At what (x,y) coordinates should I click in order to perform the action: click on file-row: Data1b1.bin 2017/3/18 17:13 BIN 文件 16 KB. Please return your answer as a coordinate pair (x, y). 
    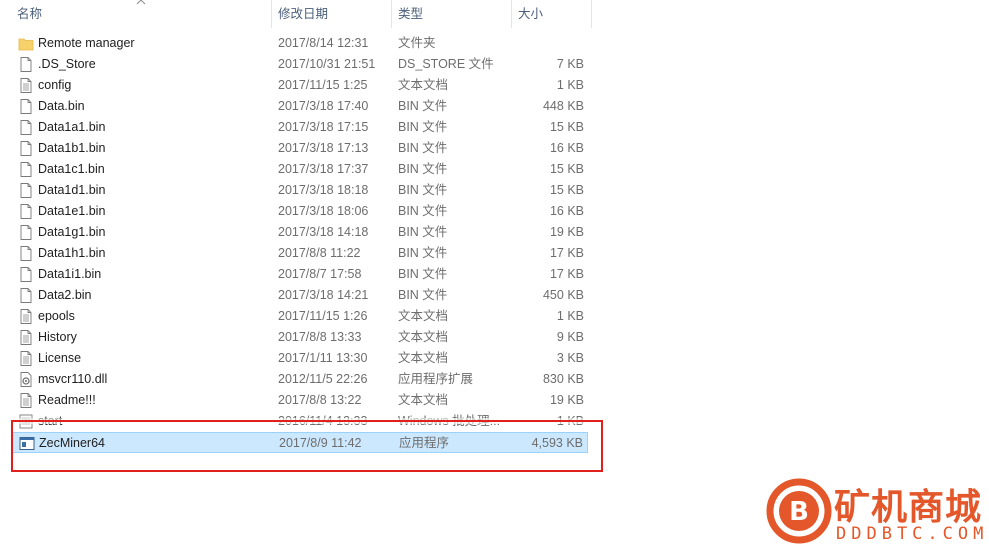
    Looking at the image, I should click on (300, 148).